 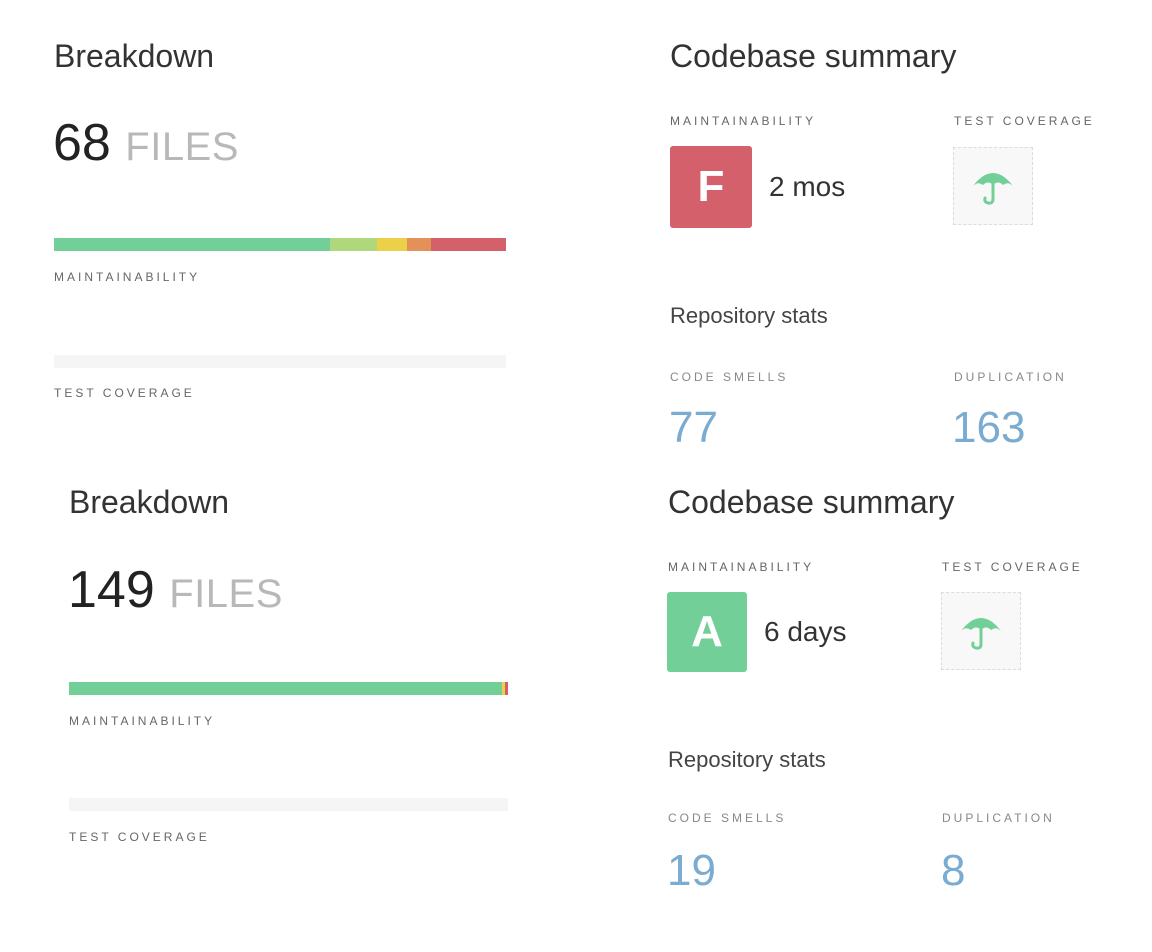 What do you see at coordinates (419, 244) in the screenshot?
I see `maintainability-segment-d` at bounding box center [419, 244].